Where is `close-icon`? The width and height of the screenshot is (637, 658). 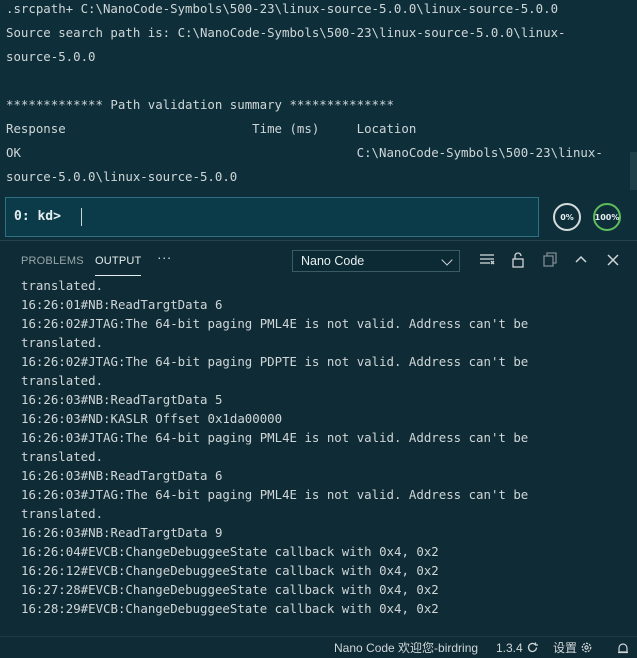 close-icon is located at coordinates (613, 260).